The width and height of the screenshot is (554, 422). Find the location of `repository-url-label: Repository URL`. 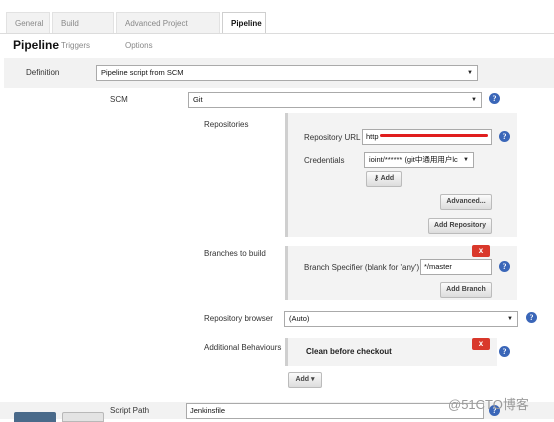

repository-url-label: Repository URL is located at coordinates (332, 137).